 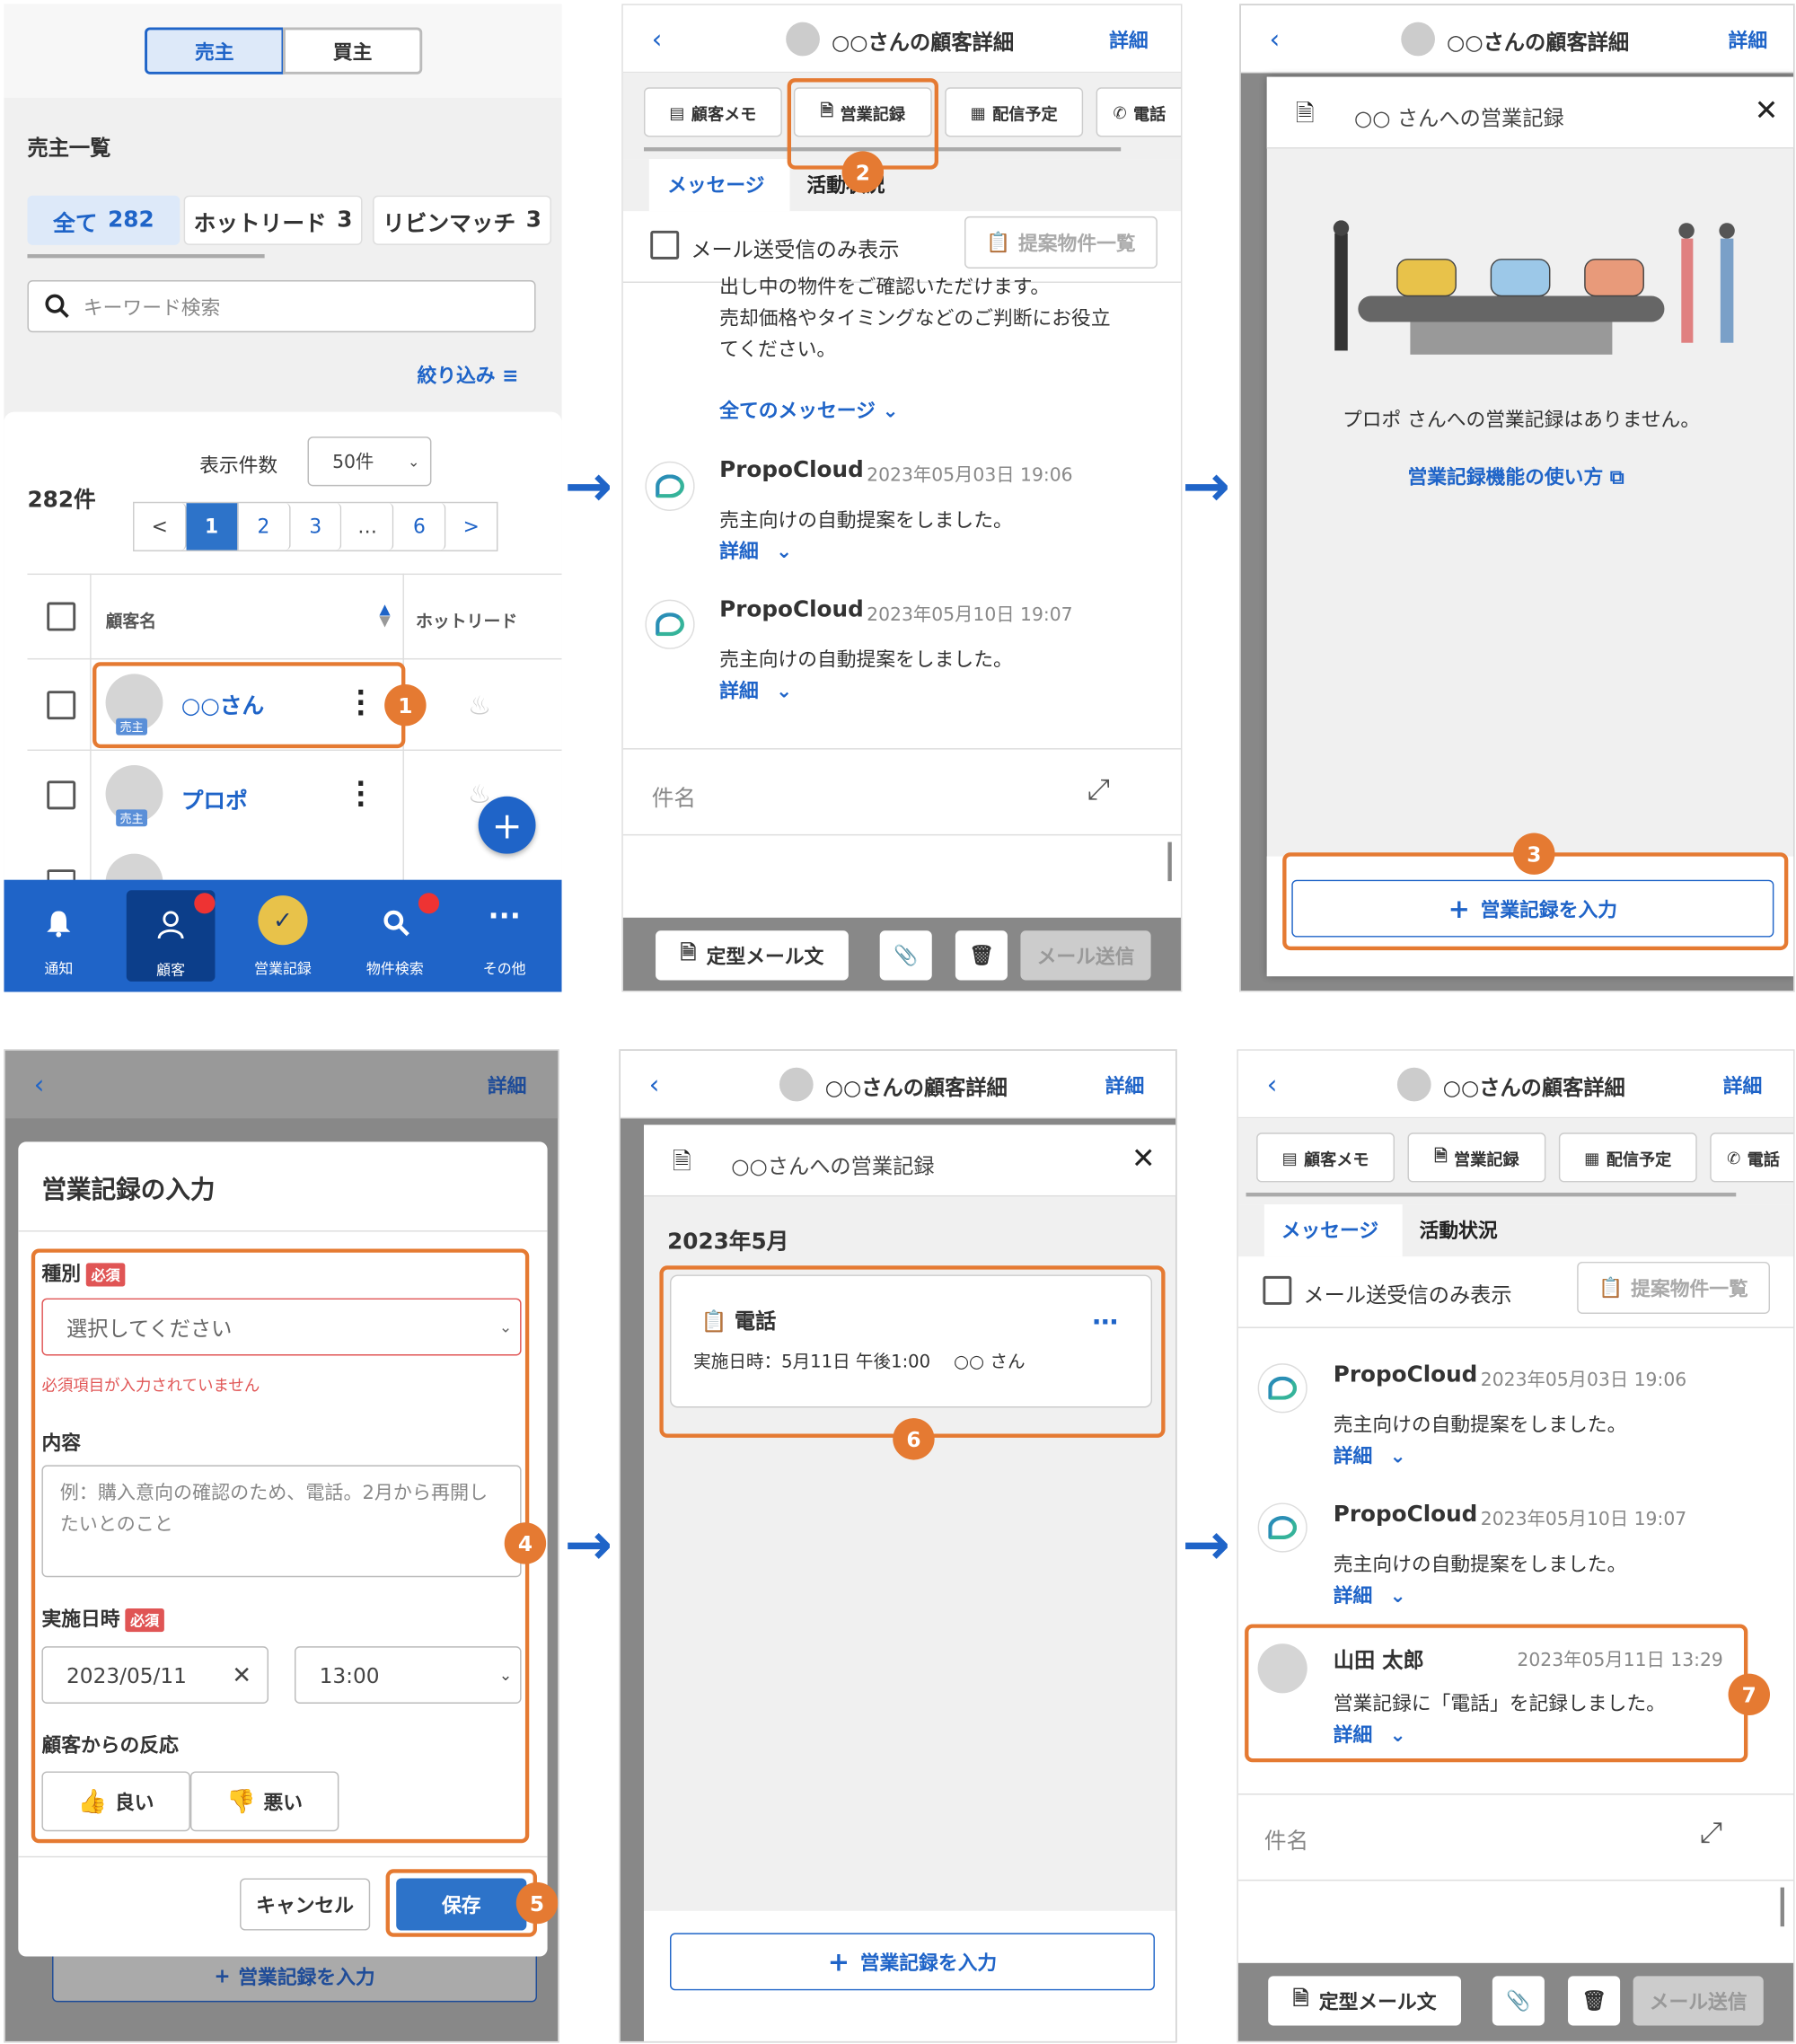 I want to click on notification-dot, so click(x=429, y=903).